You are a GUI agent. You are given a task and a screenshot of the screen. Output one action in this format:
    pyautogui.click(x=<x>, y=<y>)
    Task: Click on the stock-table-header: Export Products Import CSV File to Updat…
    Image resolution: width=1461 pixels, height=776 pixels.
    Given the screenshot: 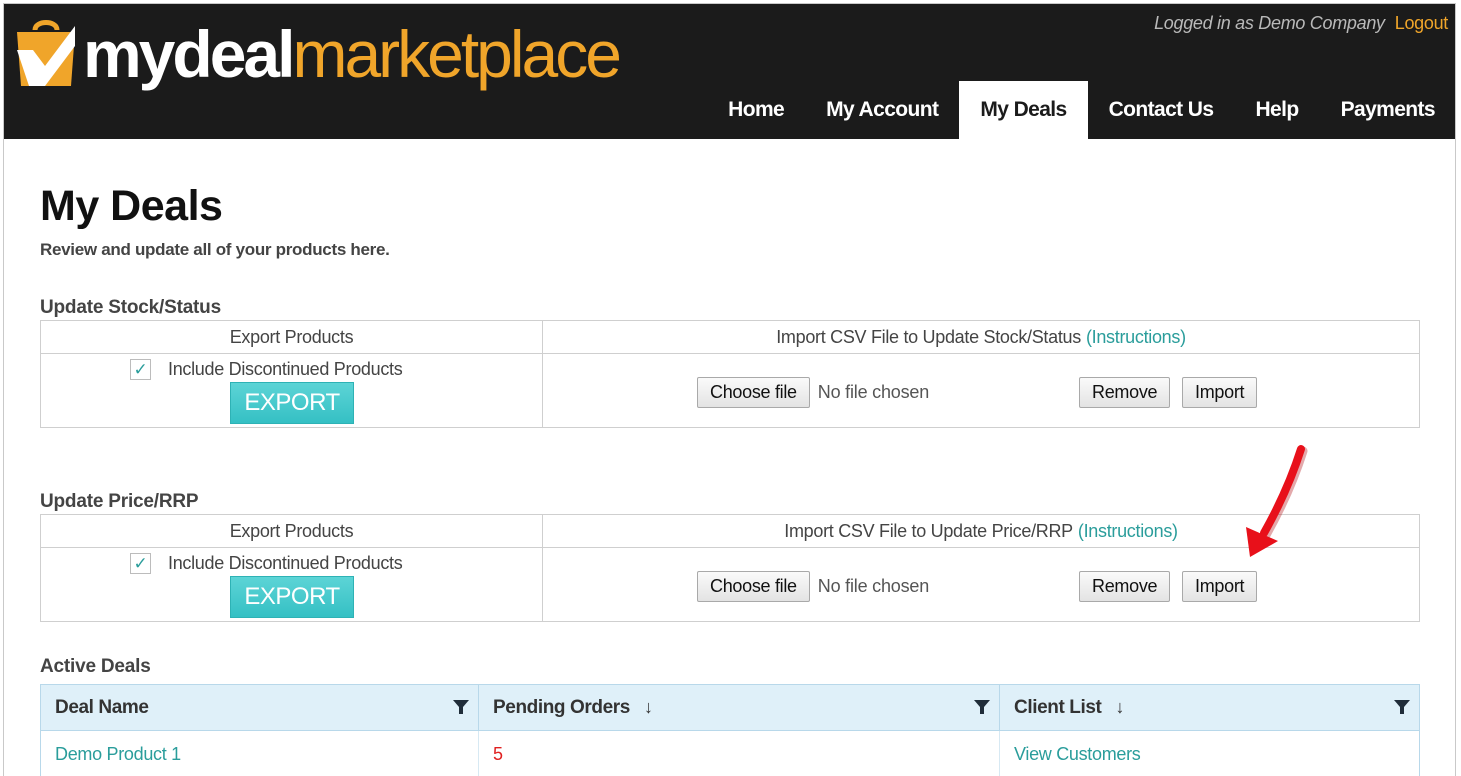 What is the action you would take?
    pyautogui.click(x=730, y=337)
    